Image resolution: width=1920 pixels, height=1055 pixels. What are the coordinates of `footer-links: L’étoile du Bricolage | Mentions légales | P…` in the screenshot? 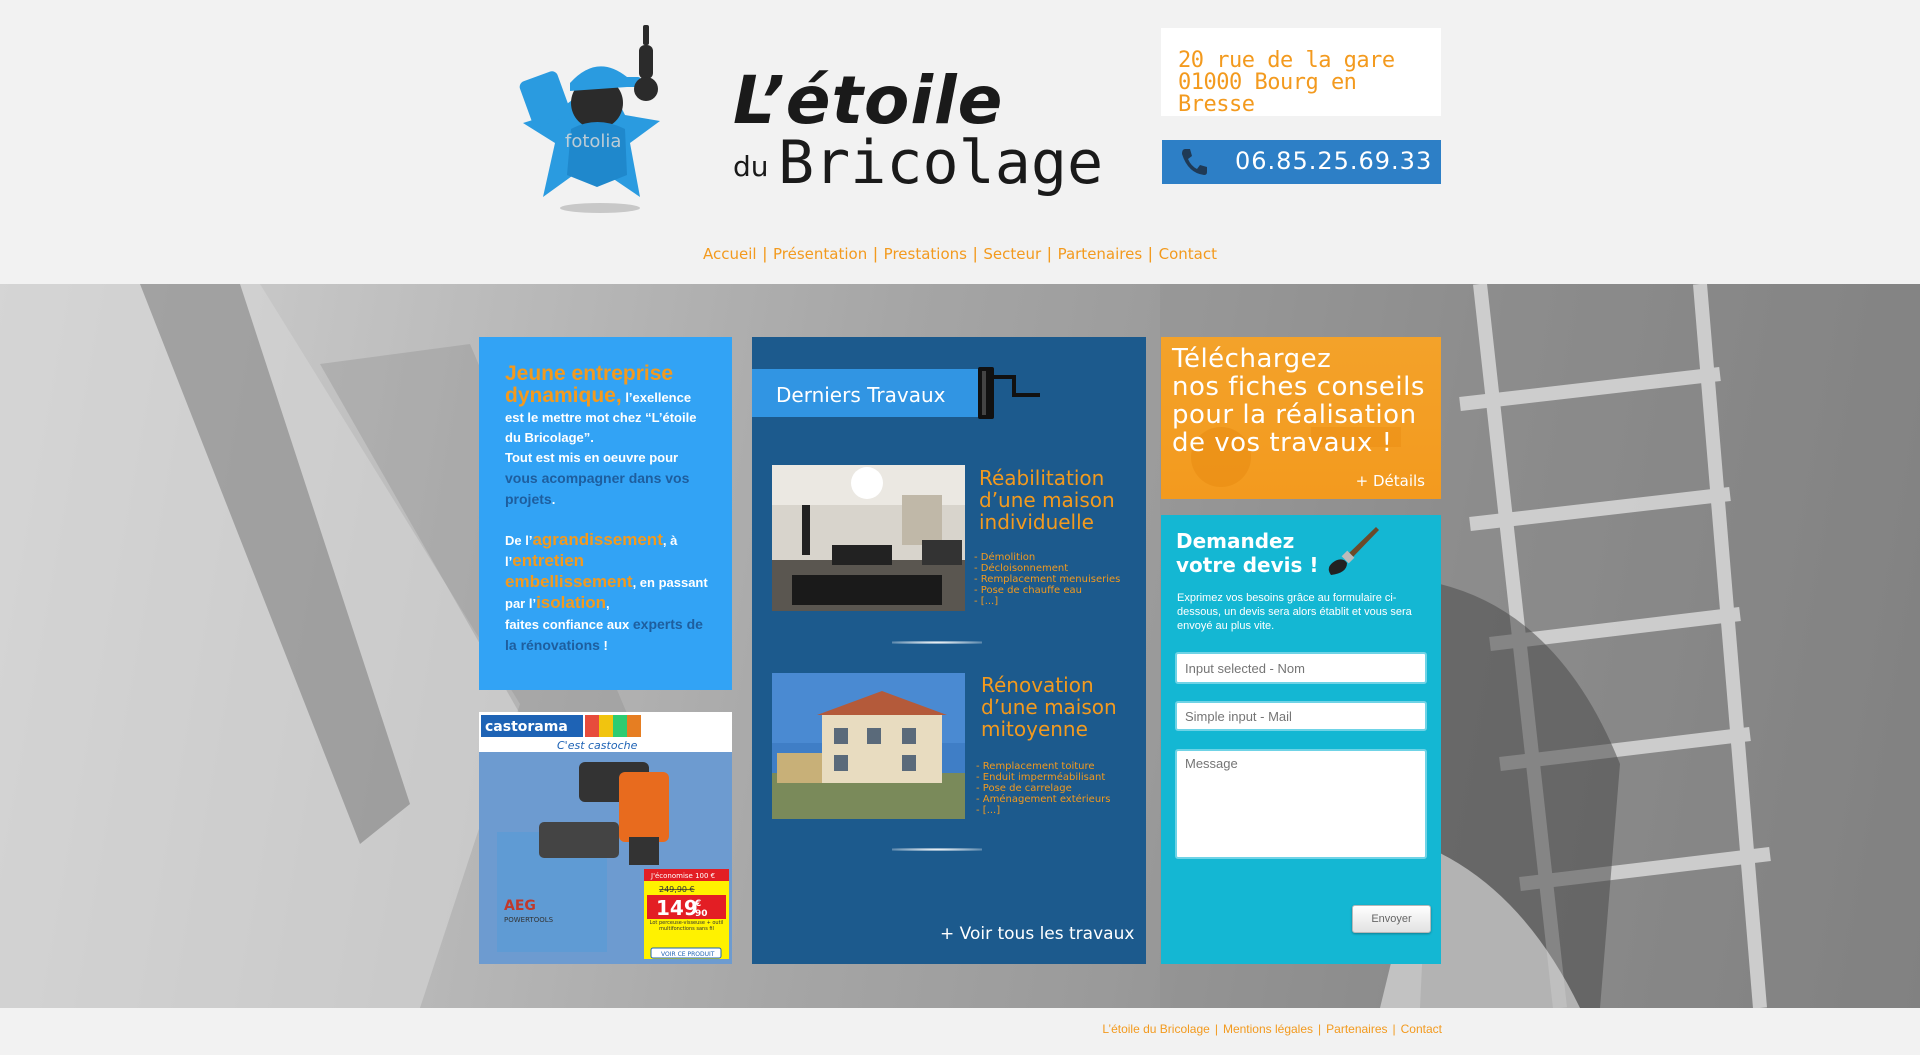 It's located at (1272, 1029).